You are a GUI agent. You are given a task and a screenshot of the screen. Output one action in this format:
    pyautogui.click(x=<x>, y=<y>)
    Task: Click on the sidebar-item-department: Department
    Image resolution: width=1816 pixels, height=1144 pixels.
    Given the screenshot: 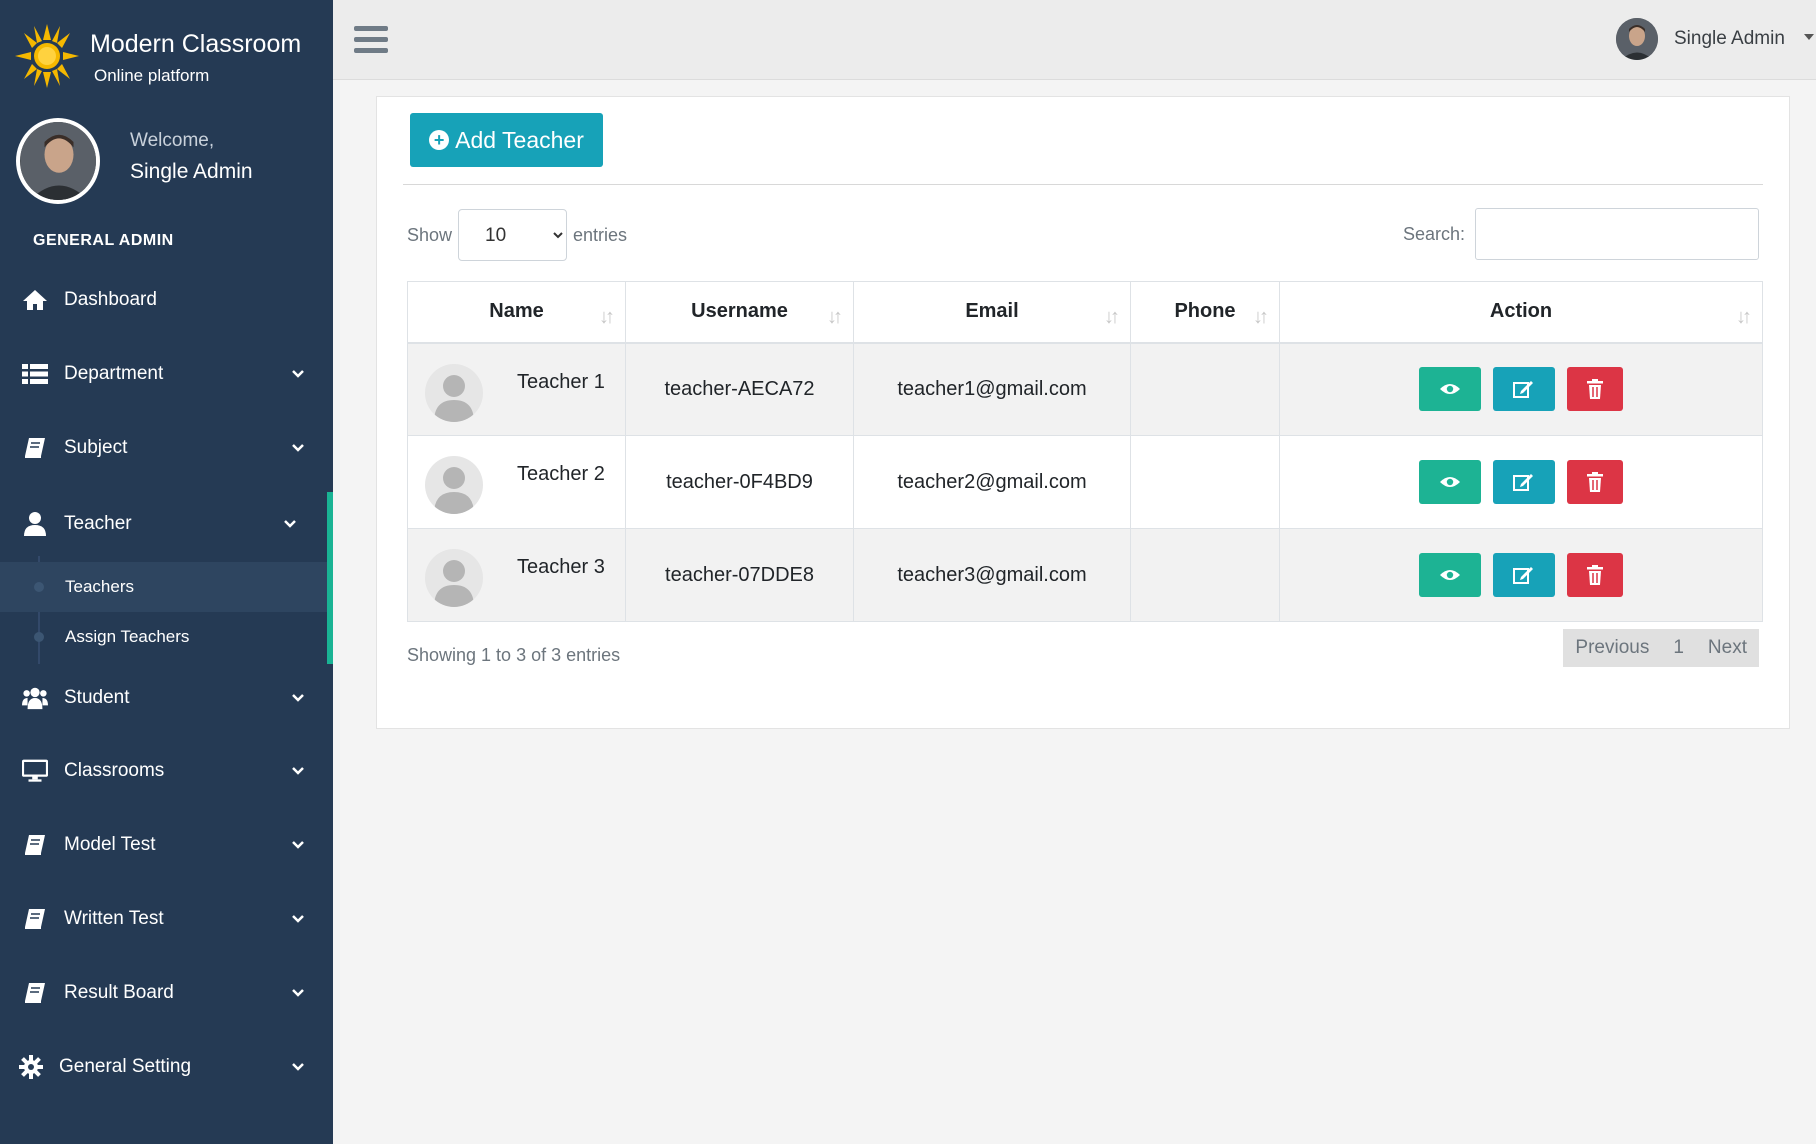 What is the action you would take?
    pyautogui.click(x=166, y=374)
    